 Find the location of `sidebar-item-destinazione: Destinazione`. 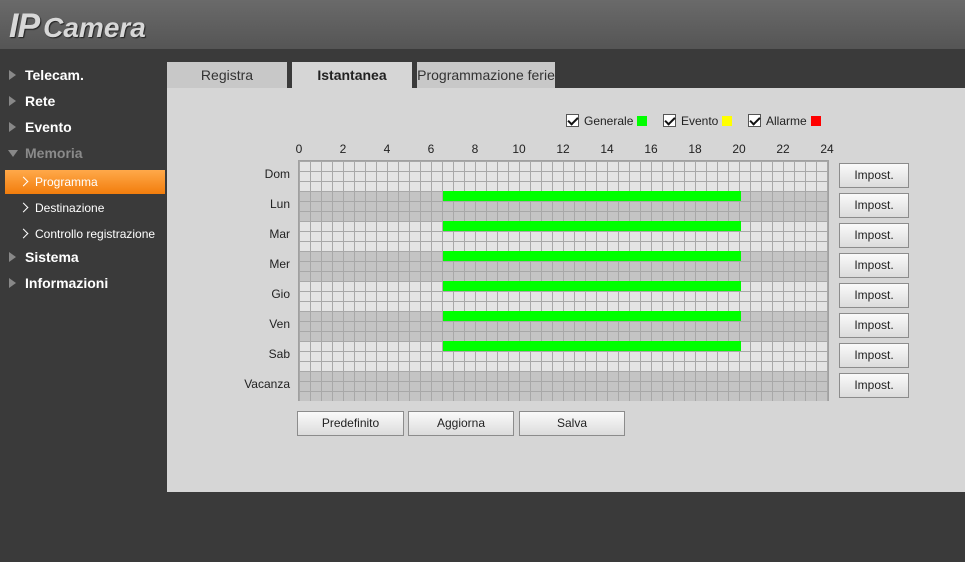

sidebar-item-destinazione: Destinazione is located at coordinates (85, 208).